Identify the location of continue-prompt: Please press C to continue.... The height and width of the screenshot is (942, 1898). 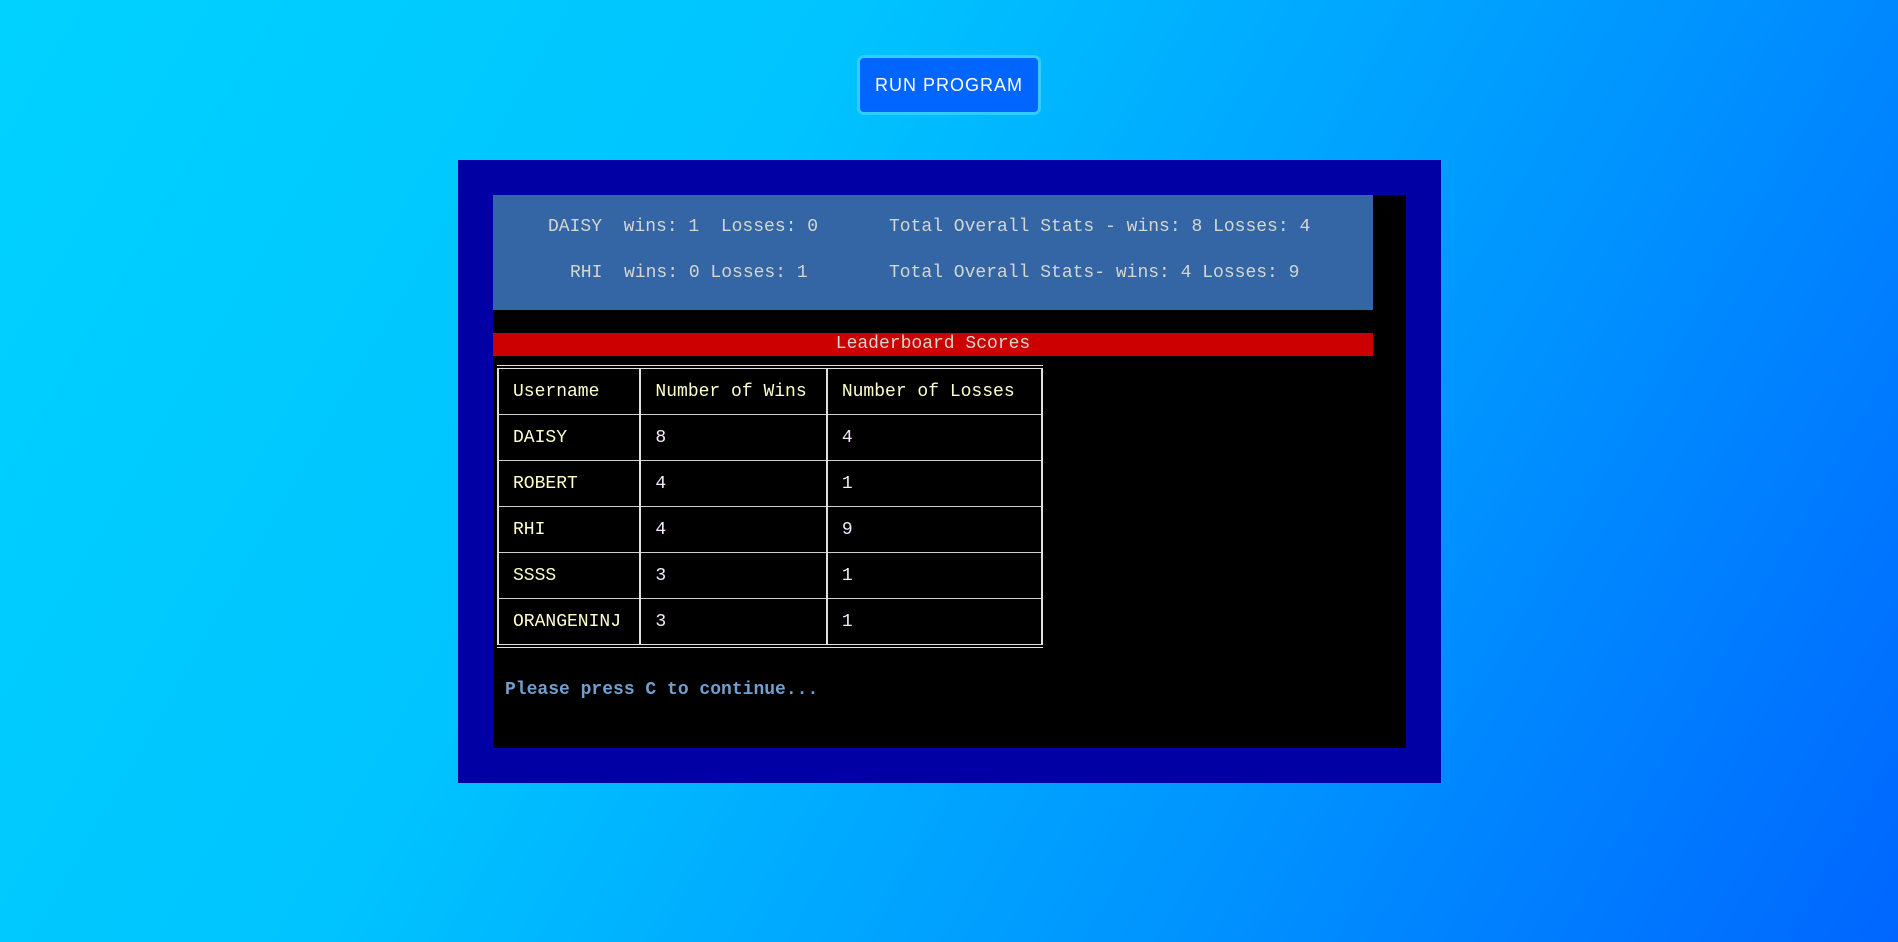
(662, 690).